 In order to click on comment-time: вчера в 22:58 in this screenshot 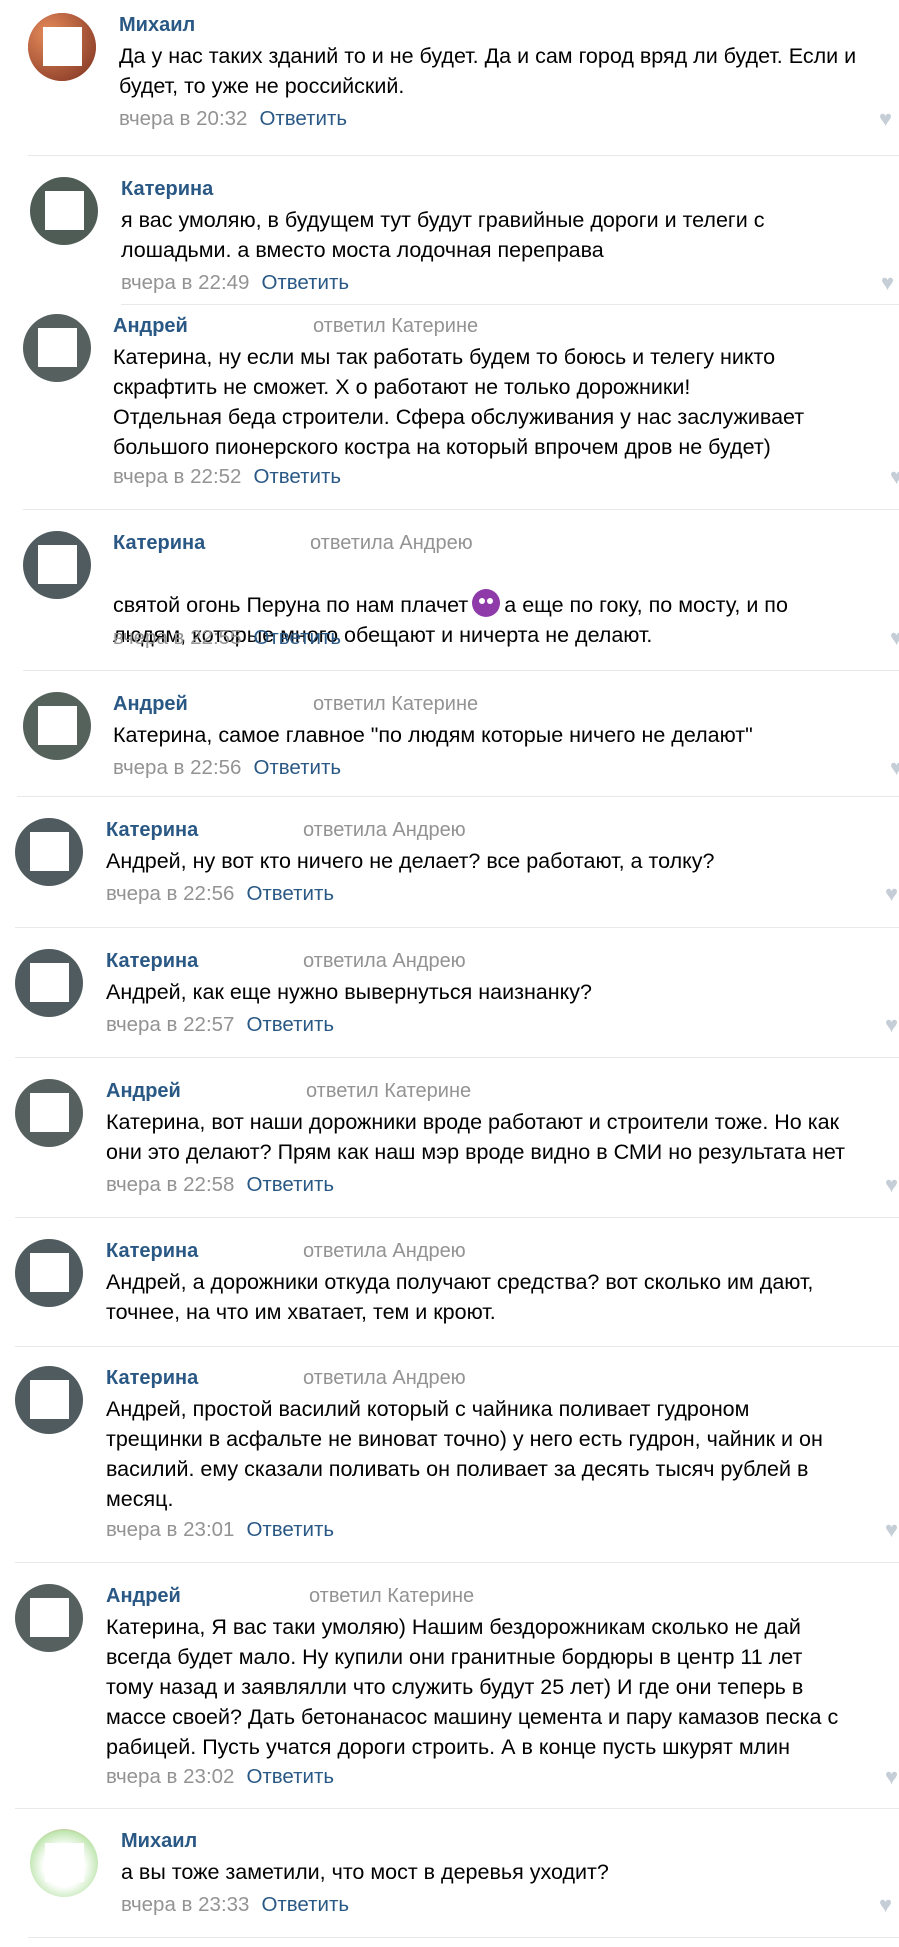, I will do `click(170, 1184)`.